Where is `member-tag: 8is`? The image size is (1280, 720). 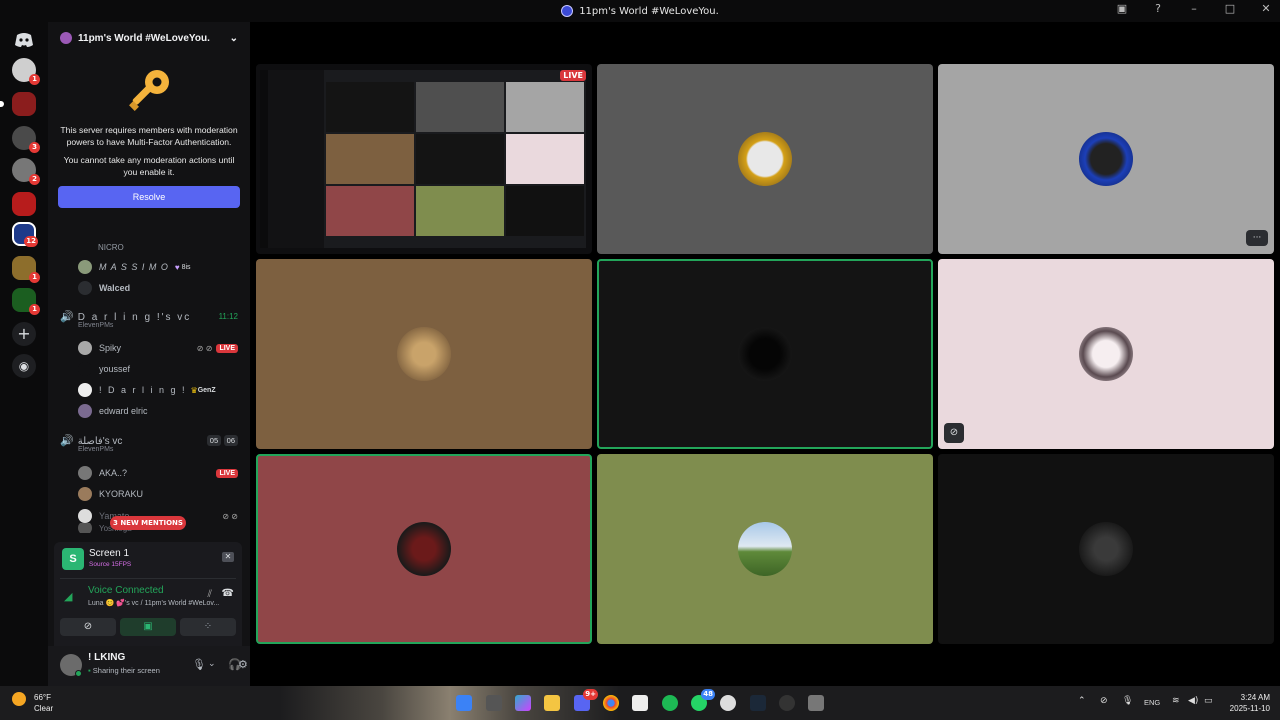
member-tag: 8is is located at coordinates (186, 267).